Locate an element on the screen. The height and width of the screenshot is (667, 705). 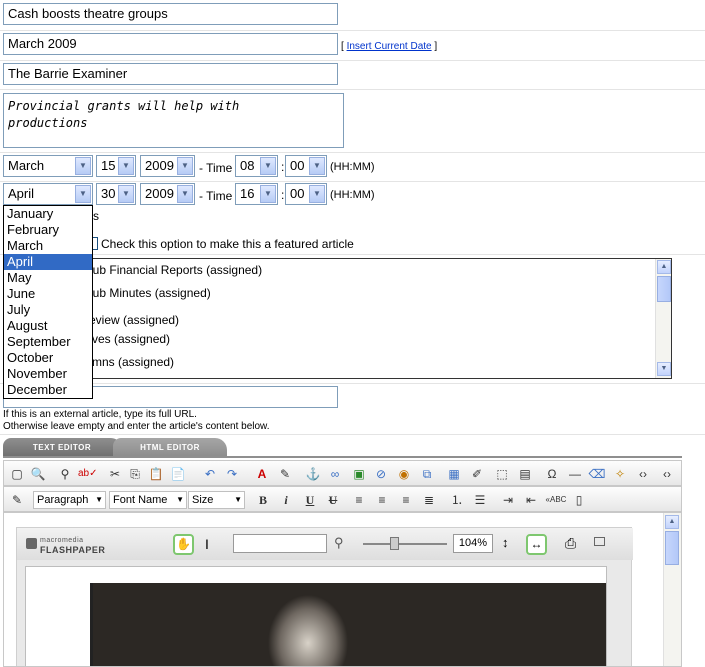
month-option: March is located at coordinates (48, 246).